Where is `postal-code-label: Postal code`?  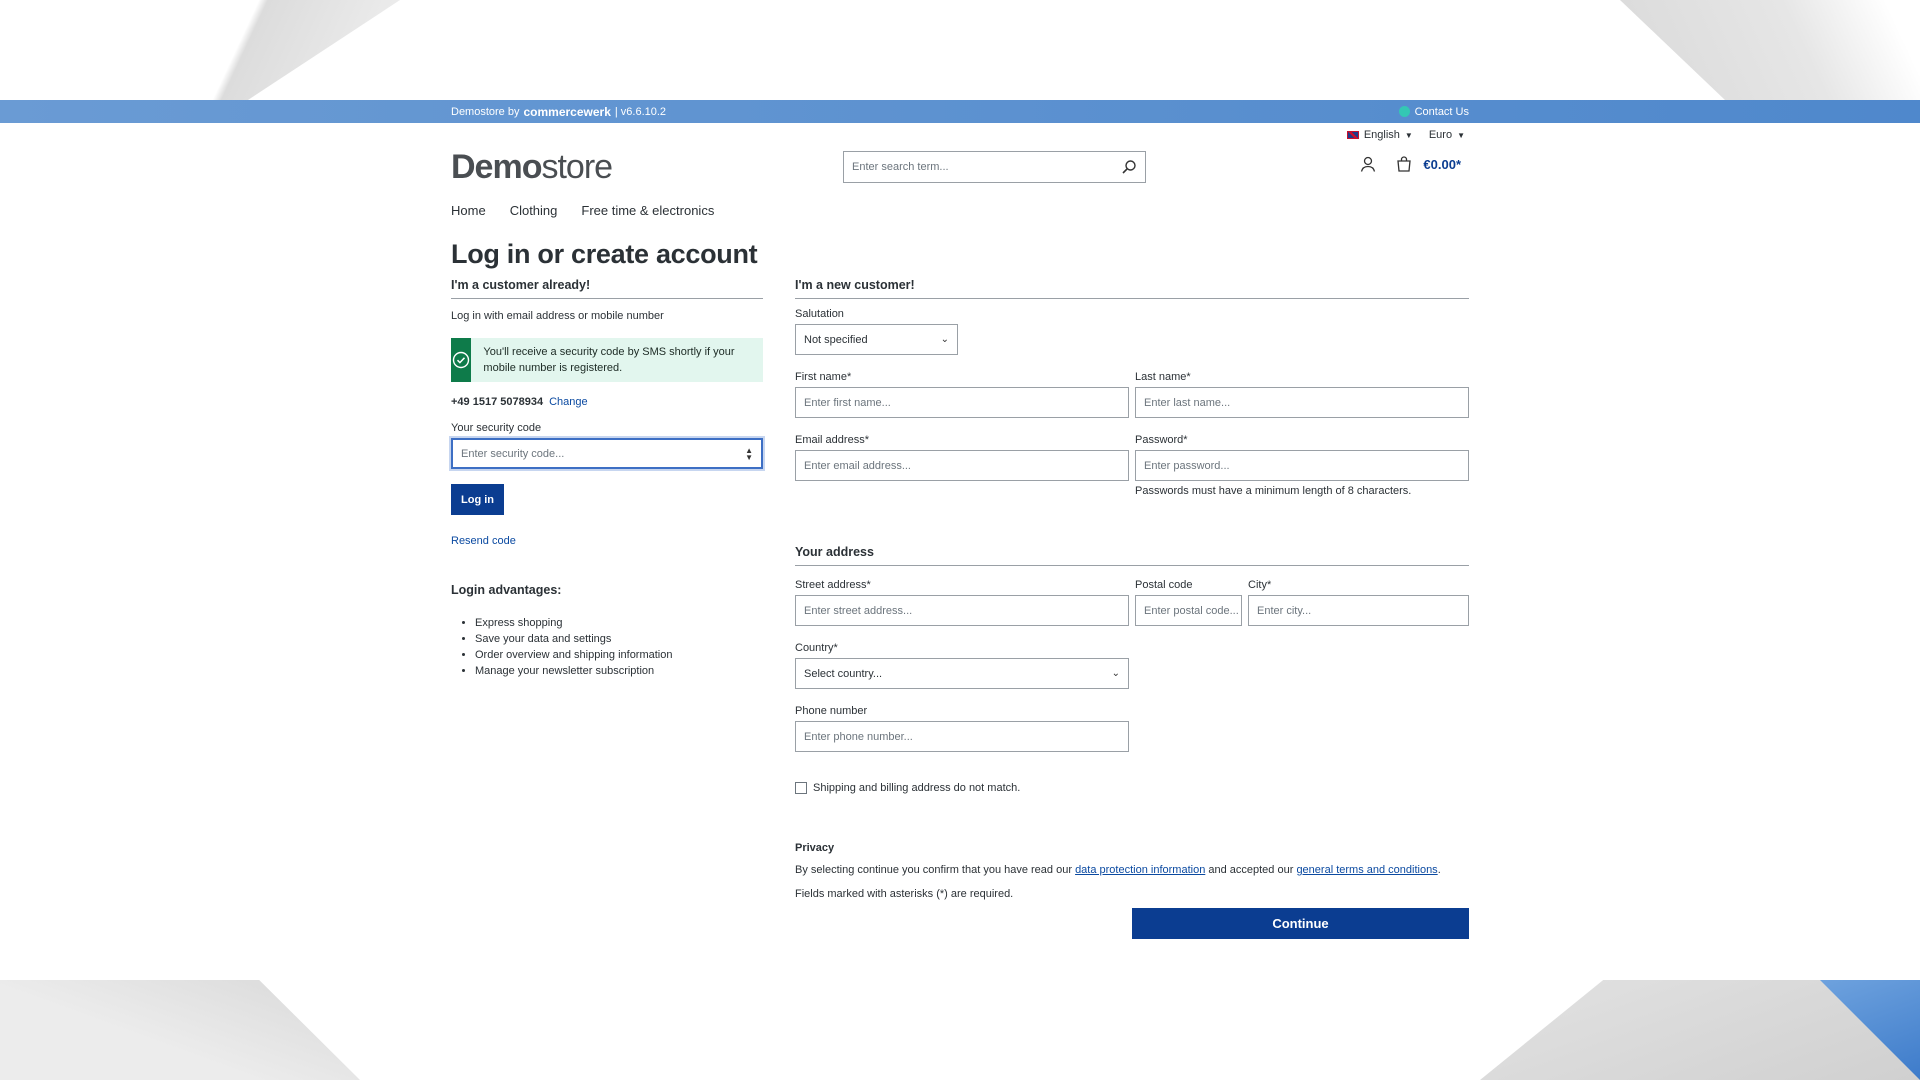 postal-code-label: Postal code is located at coordinates (1164, 585).